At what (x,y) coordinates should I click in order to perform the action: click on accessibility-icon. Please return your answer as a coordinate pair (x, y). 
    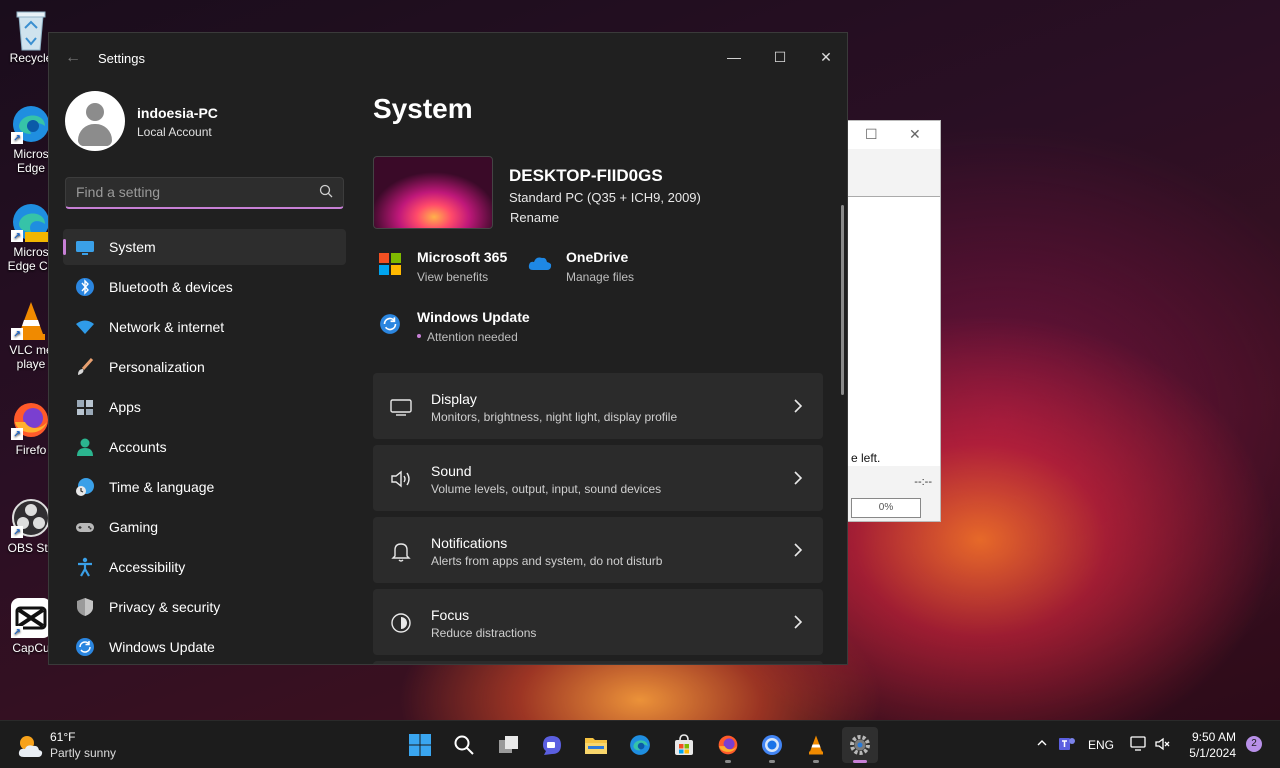
    Looking at the image, I should click on (85, 567).